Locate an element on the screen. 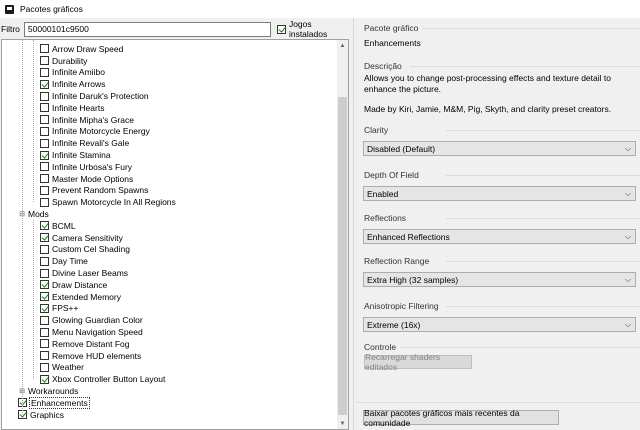  tree-item: Weather is located at coordinates (62, 368).